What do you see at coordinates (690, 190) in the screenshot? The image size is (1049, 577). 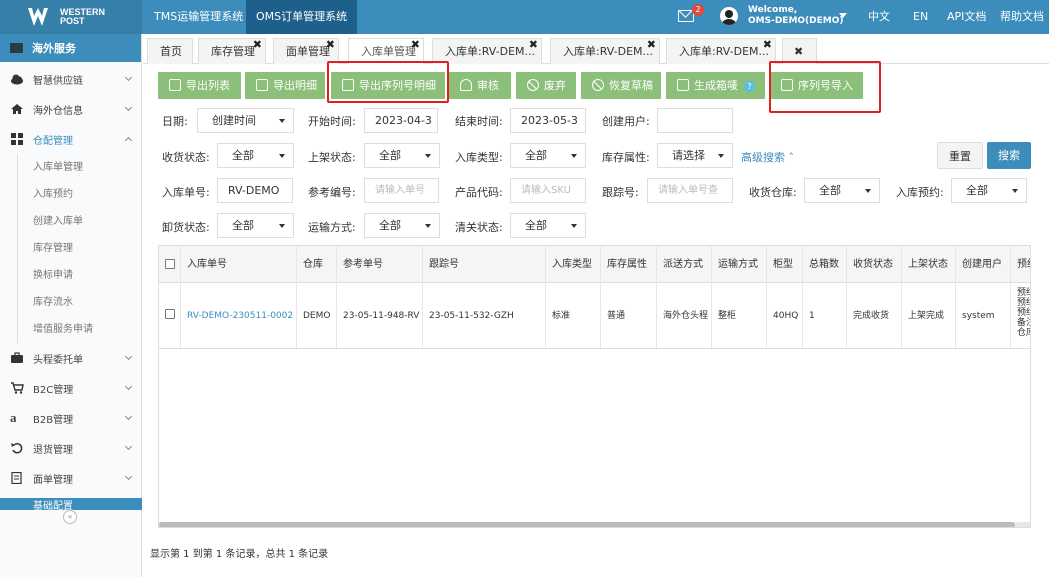 I see `tracking-input: 请输入单号查` at bounding box center [690, 190].